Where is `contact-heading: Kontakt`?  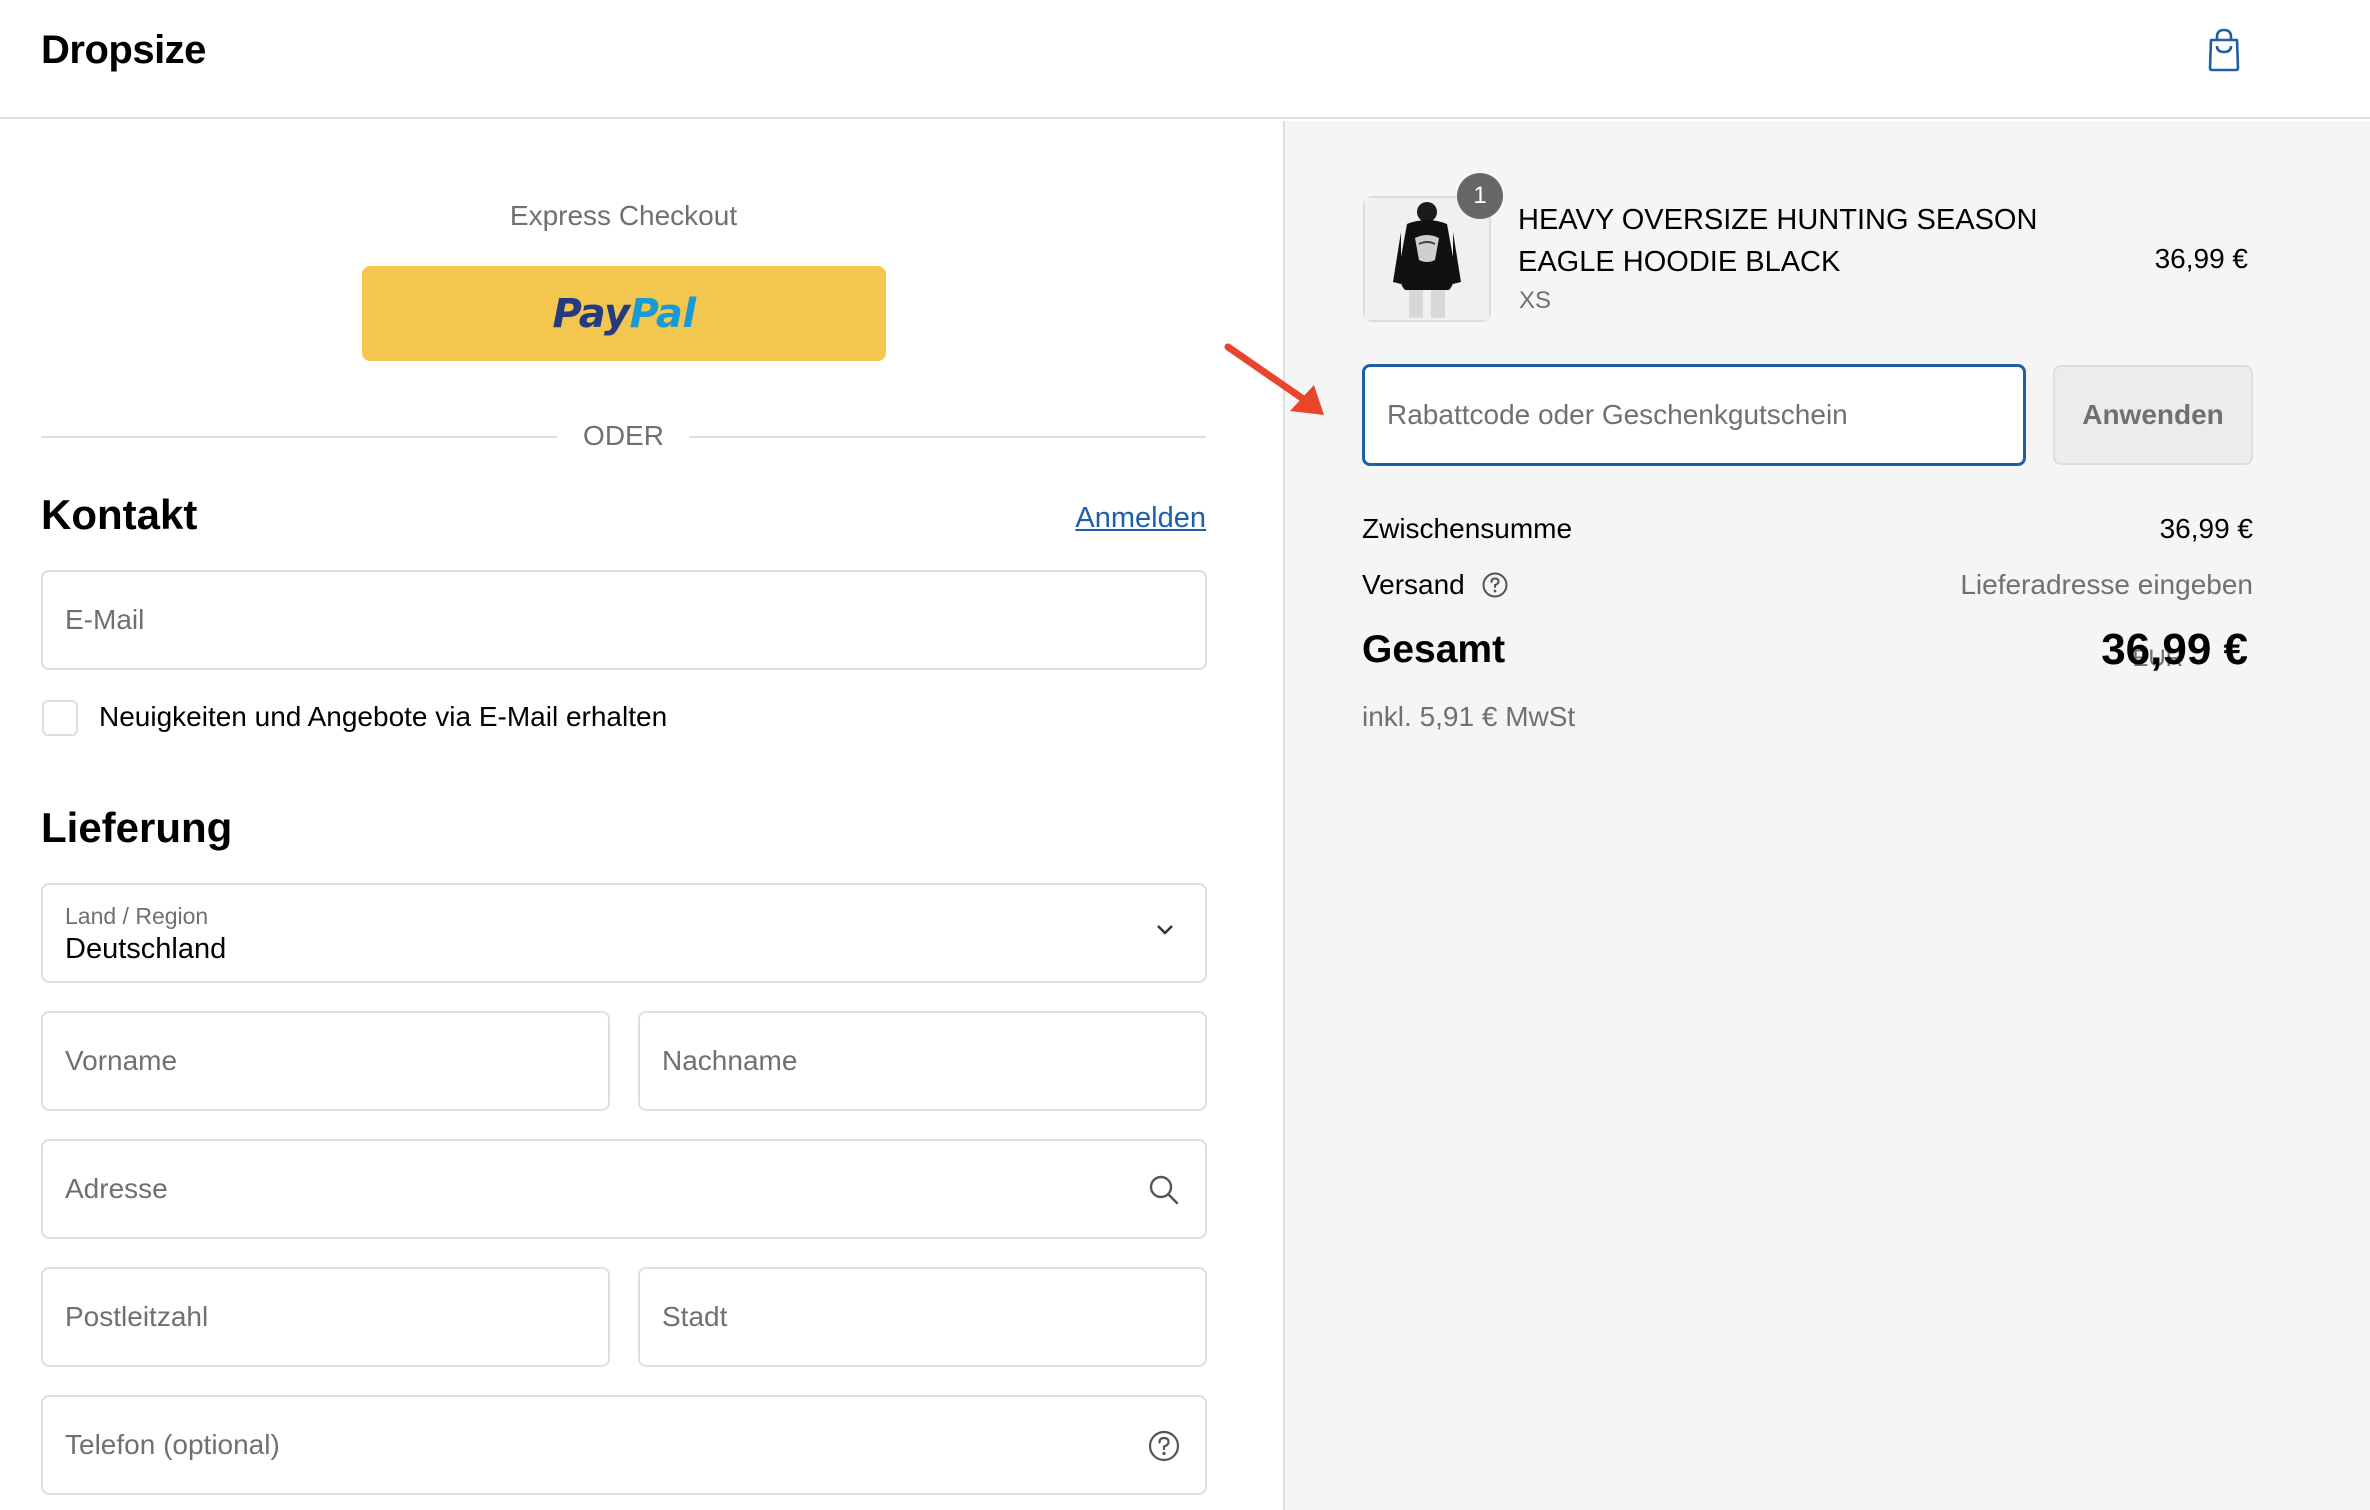 contact-heading: Kontakt is located at coordinates (119, 514).